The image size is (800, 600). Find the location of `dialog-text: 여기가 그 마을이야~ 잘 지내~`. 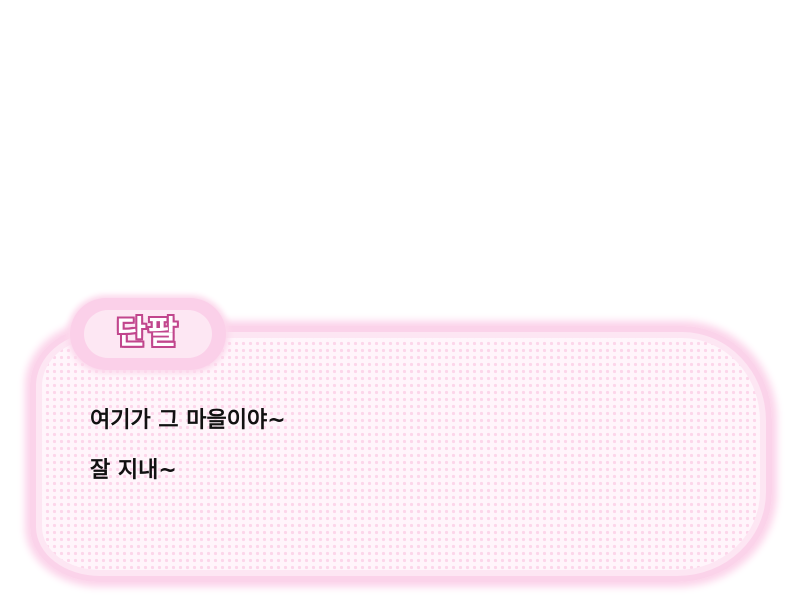

dialog-text: 여기가 그 마을이야~ 잘 지내~ is located at coordinates (188, 446).